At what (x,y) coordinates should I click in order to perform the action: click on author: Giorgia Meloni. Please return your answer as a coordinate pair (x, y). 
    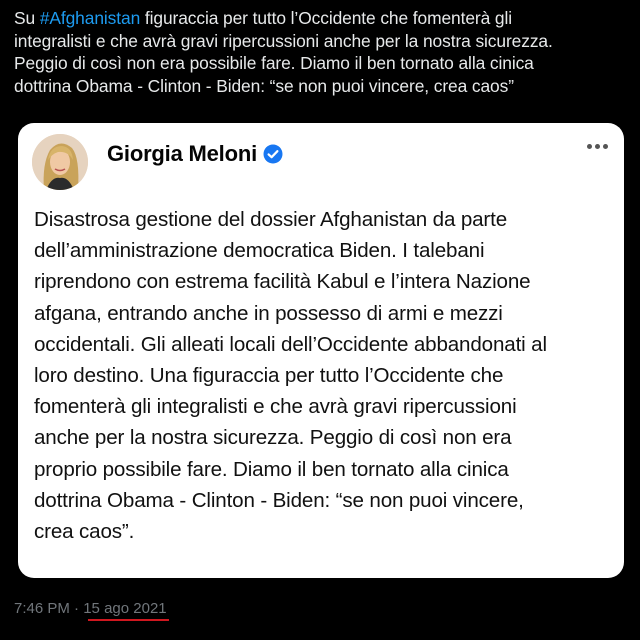
    Looking at the image, I should click on (195, 154).